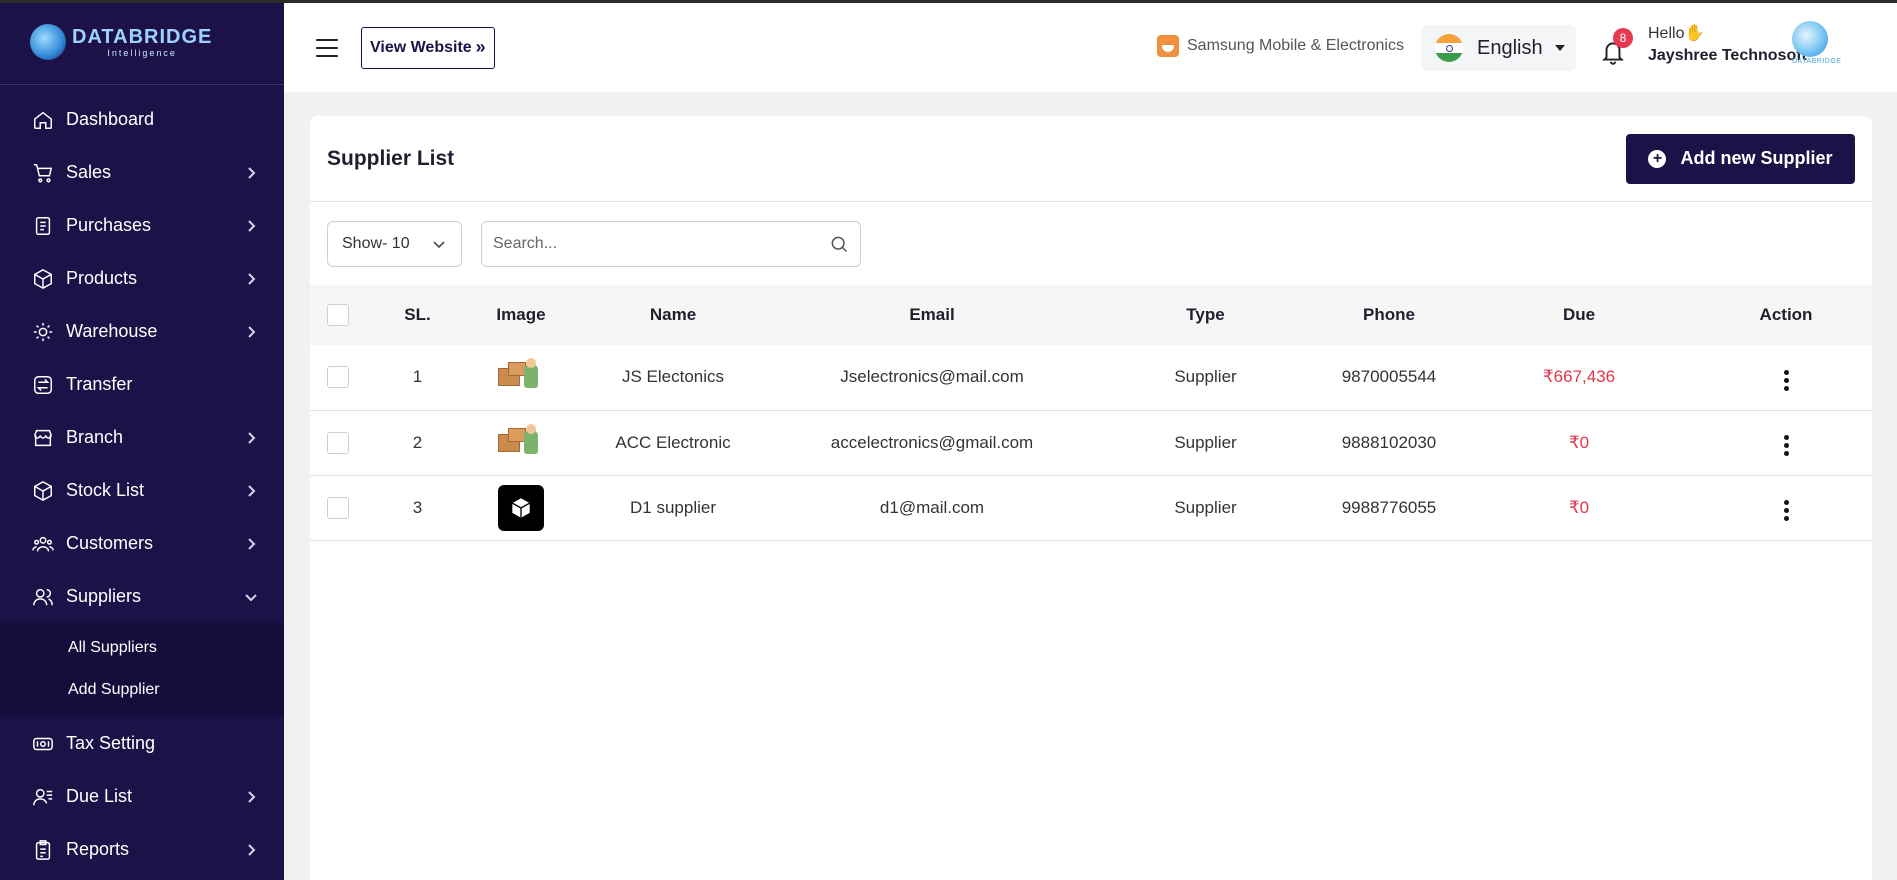 The image size is (1897, 880). Describe the element at coordinates (43, 544) in the screenshot. I see `customers-icon` at that location.